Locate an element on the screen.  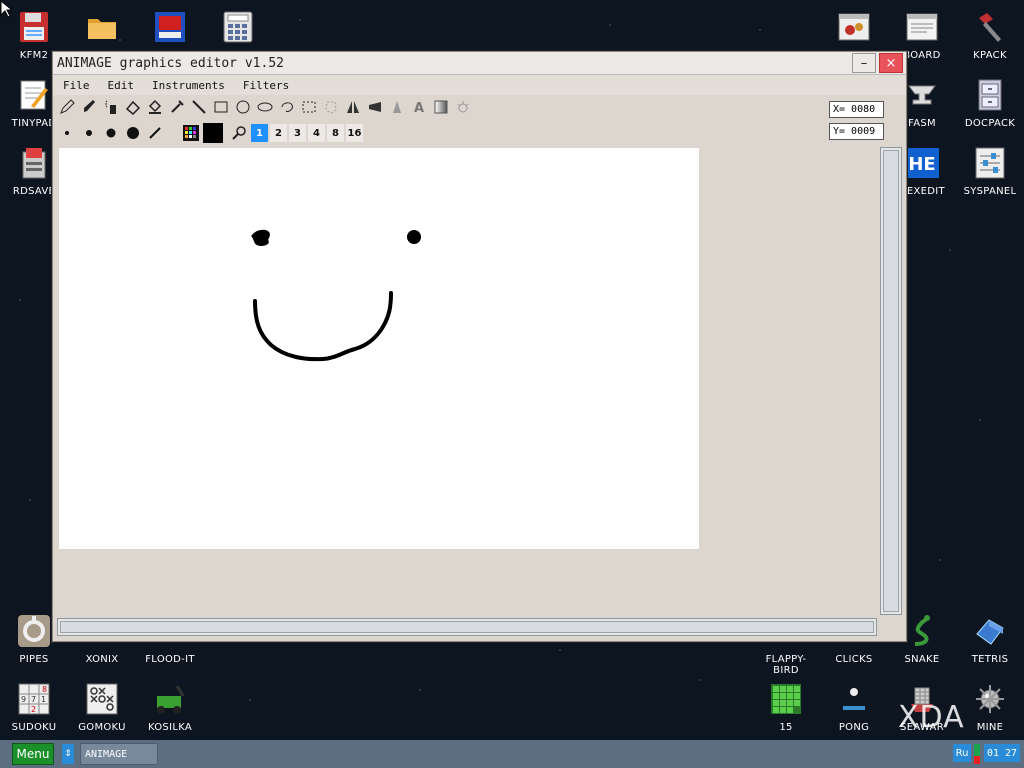
watermark-logo: XDA is located at coordinates (946, 718).